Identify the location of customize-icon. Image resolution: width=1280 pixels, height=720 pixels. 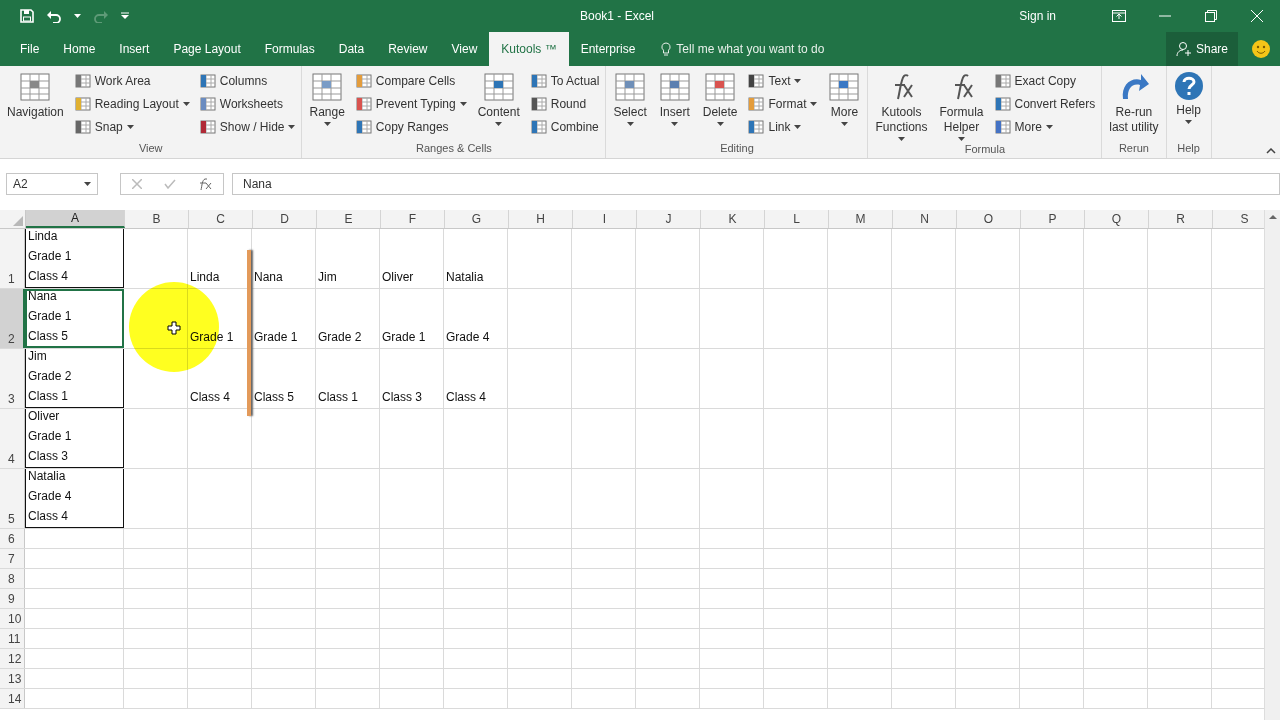
(125, 16).